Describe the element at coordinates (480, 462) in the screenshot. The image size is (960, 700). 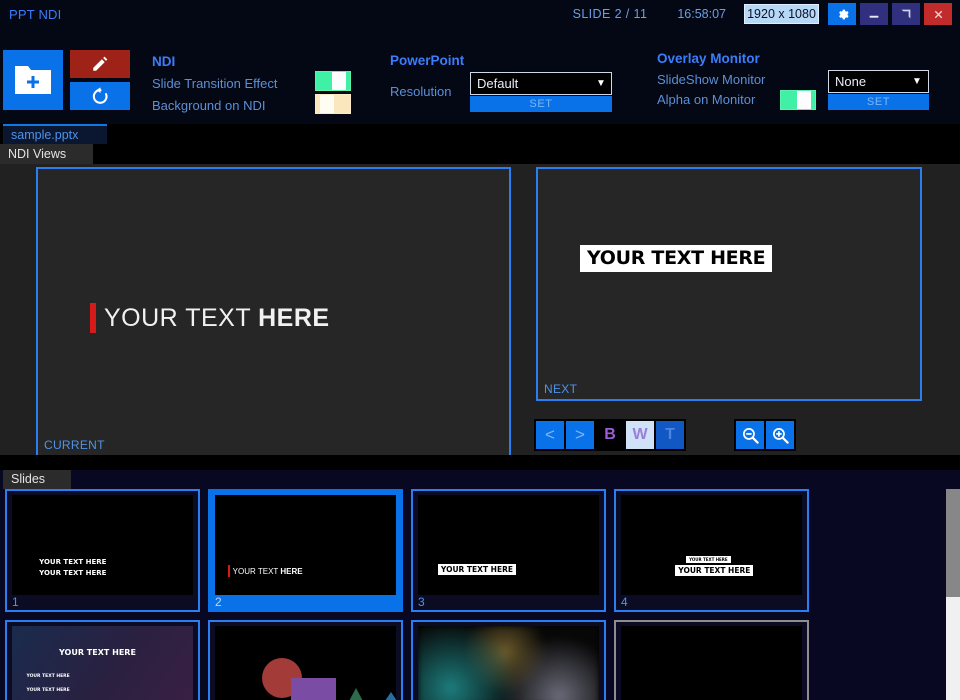
I see `panel-divider` at that location.